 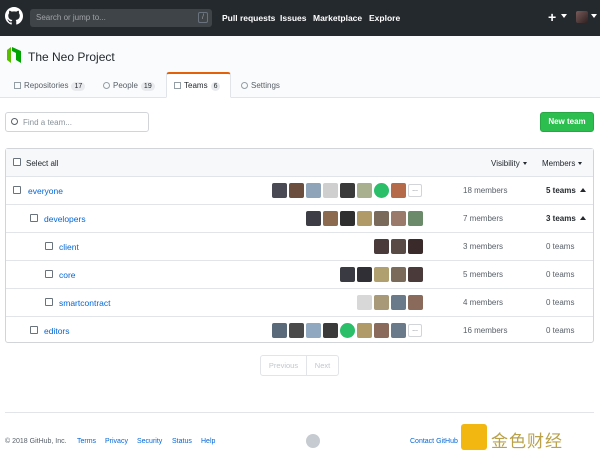 I want to click on nav-marketplace: Marketplace, so click(x=337, y=18).